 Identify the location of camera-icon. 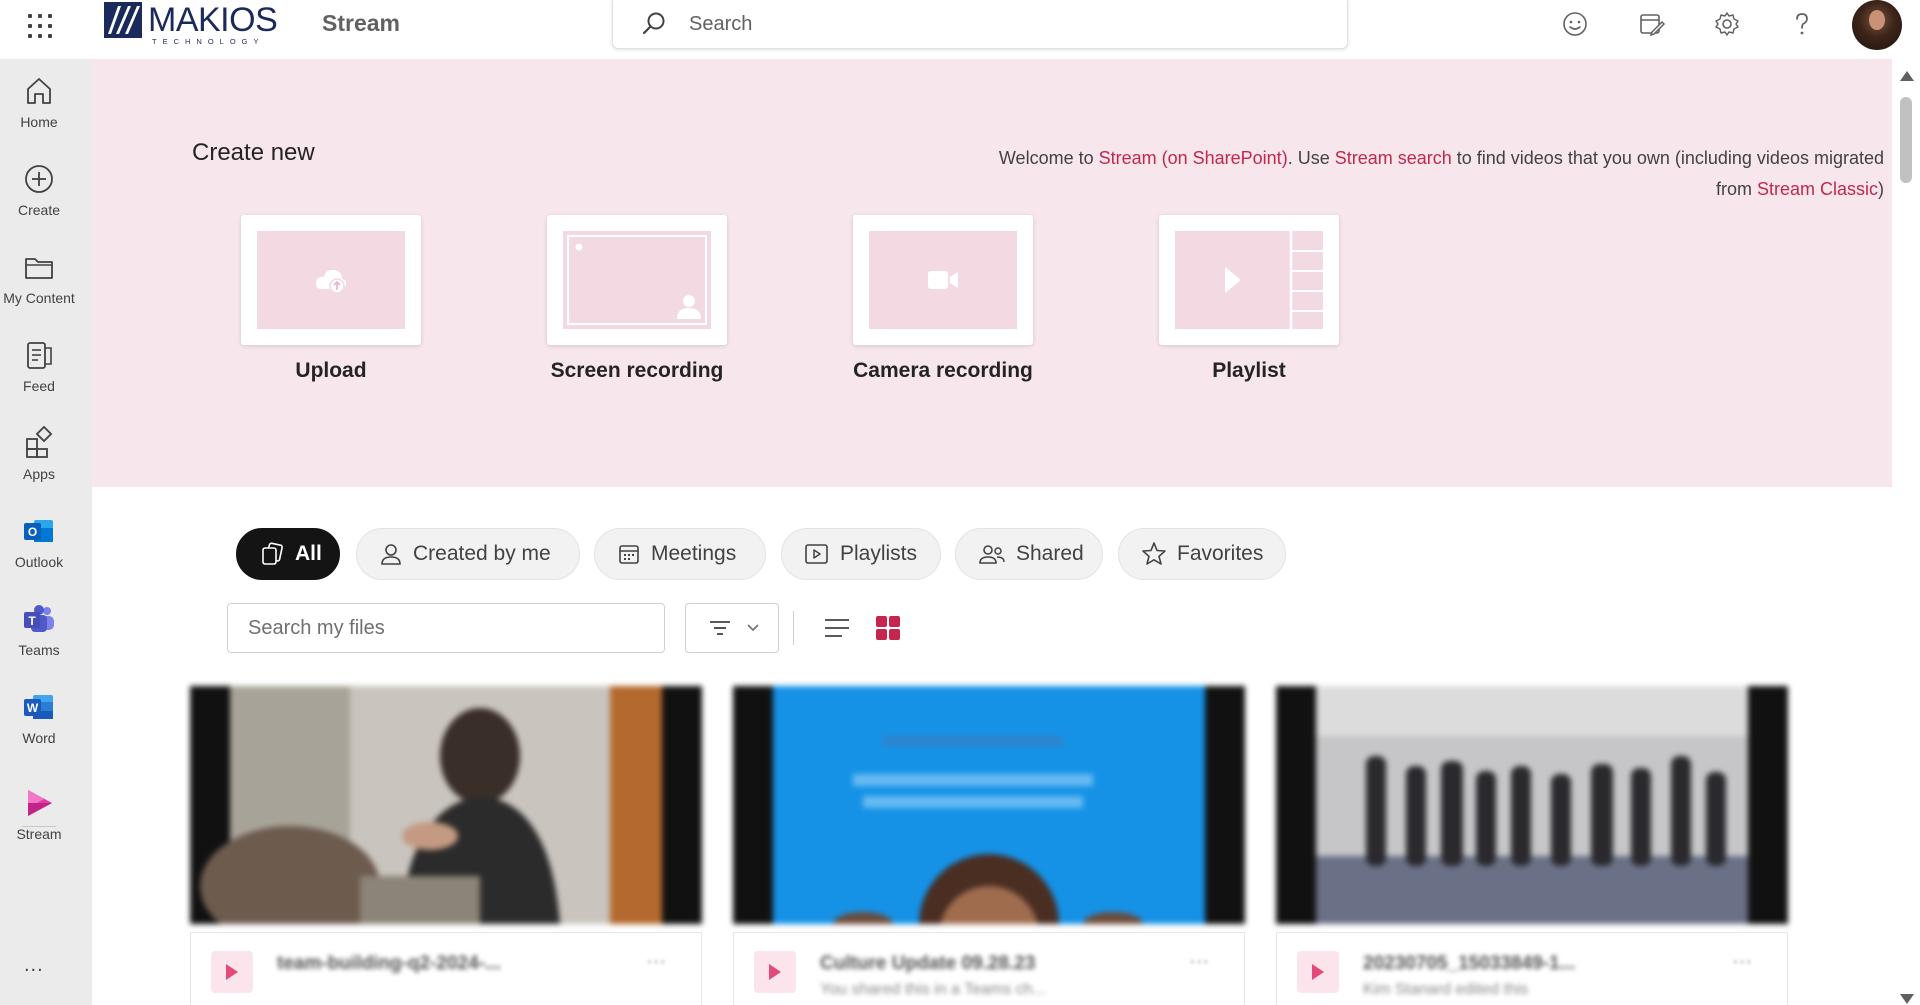
(943, 280).